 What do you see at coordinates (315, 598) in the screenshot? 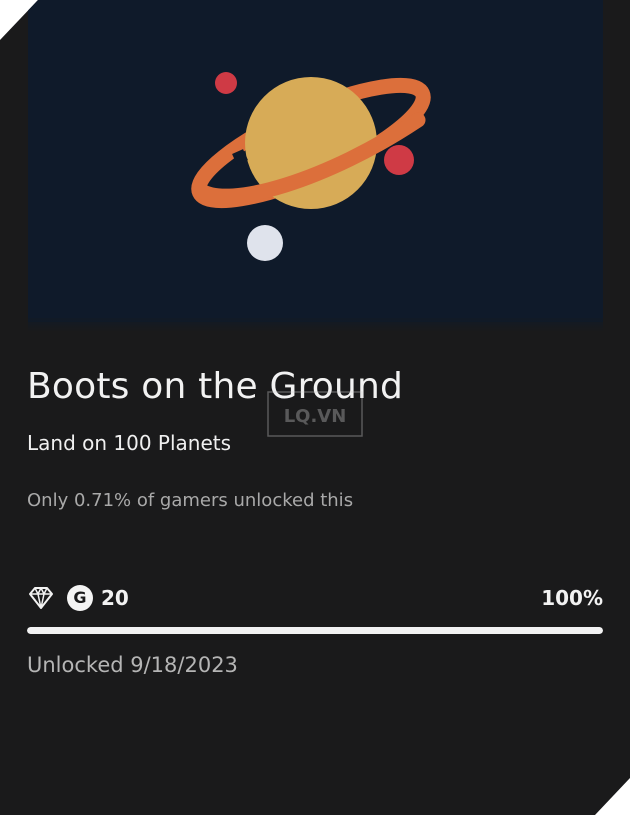
I see `reward-row: G 20 100%` at bounding box center [315, 598].